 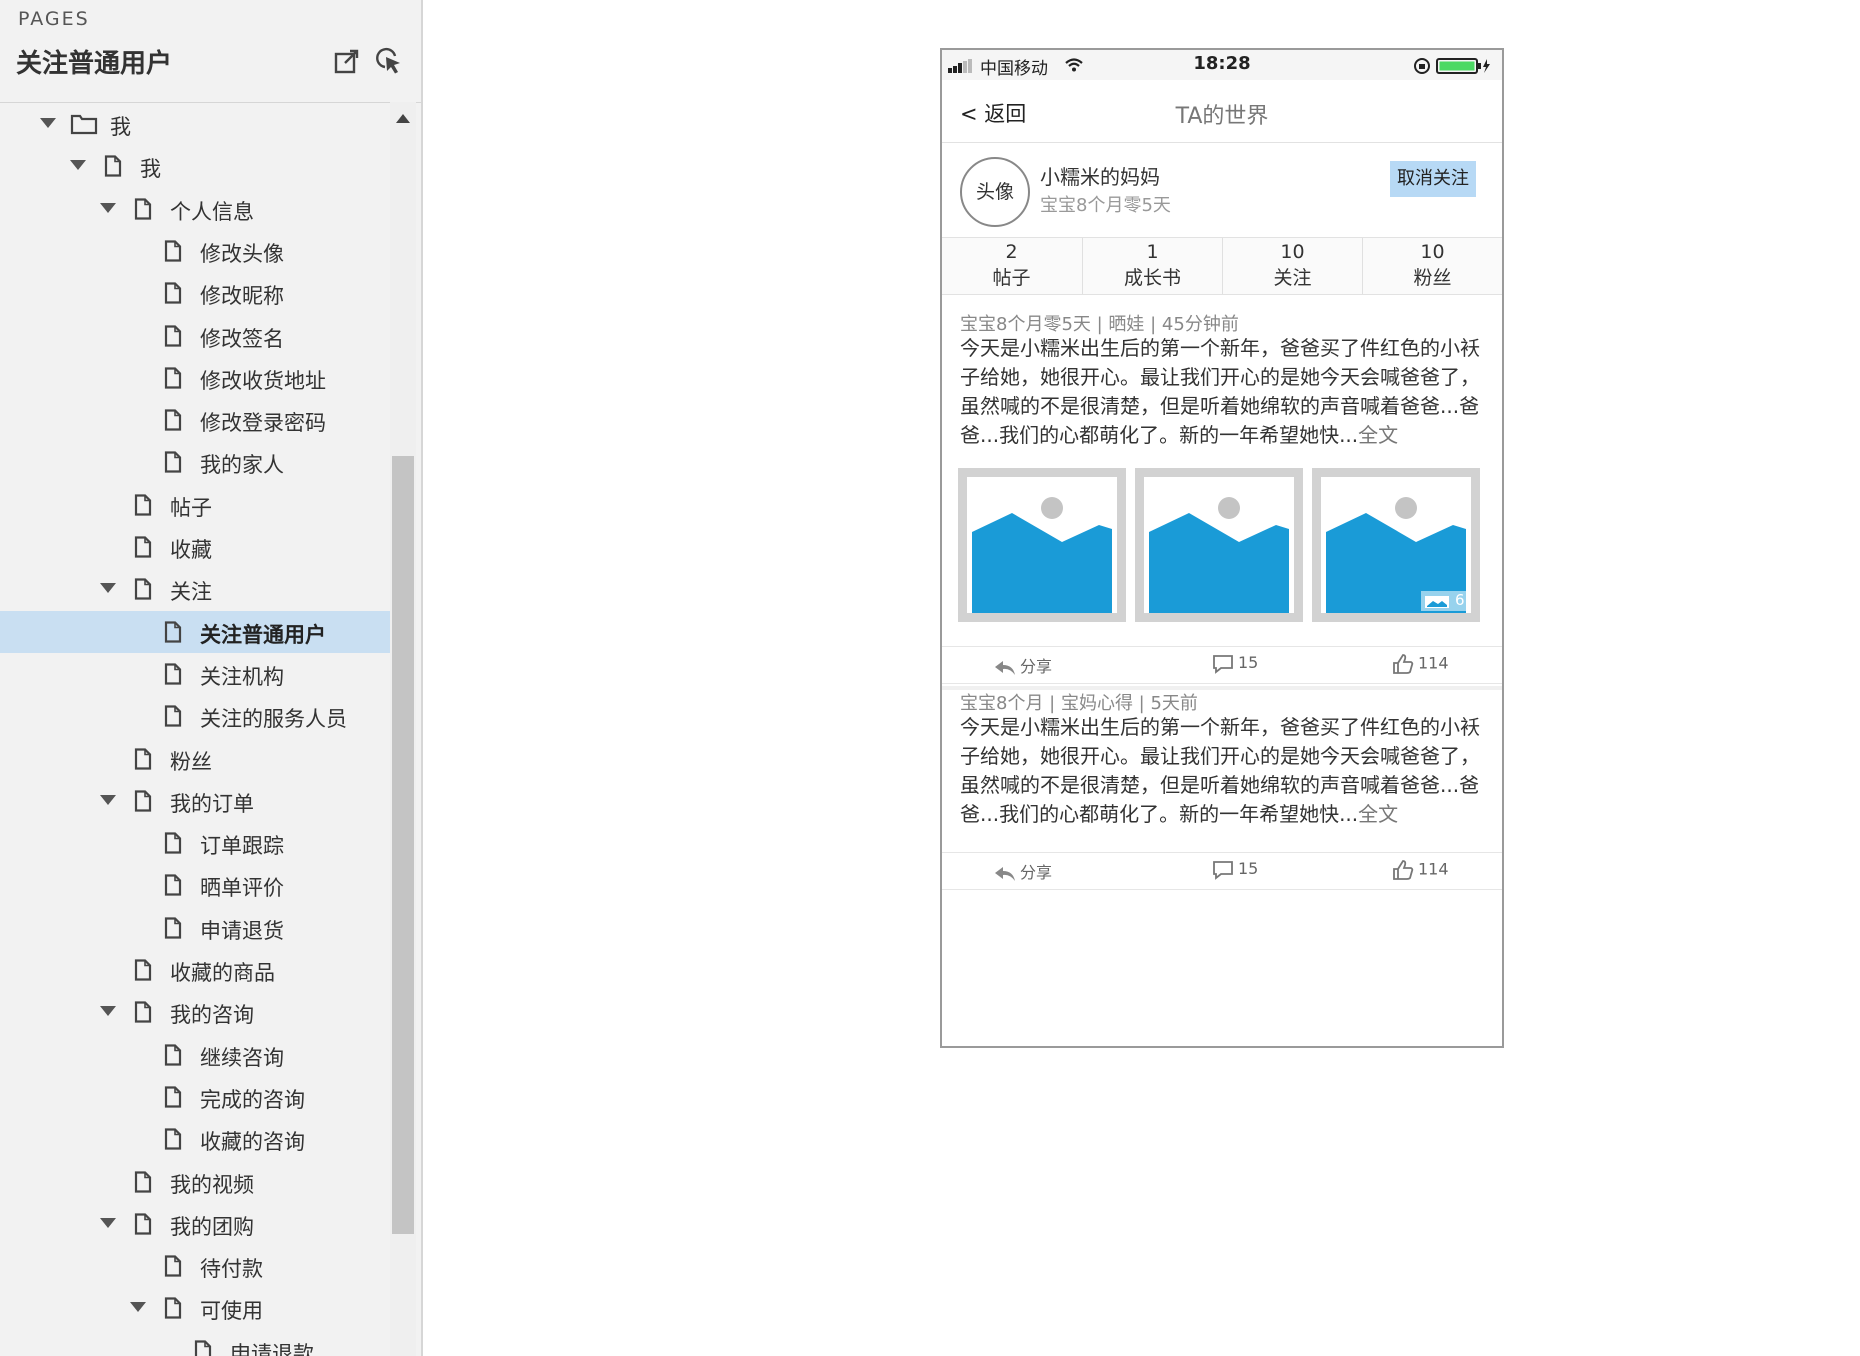 I want to click on stat-growth-book: 1 成长书, so click(x=1152, y=266).